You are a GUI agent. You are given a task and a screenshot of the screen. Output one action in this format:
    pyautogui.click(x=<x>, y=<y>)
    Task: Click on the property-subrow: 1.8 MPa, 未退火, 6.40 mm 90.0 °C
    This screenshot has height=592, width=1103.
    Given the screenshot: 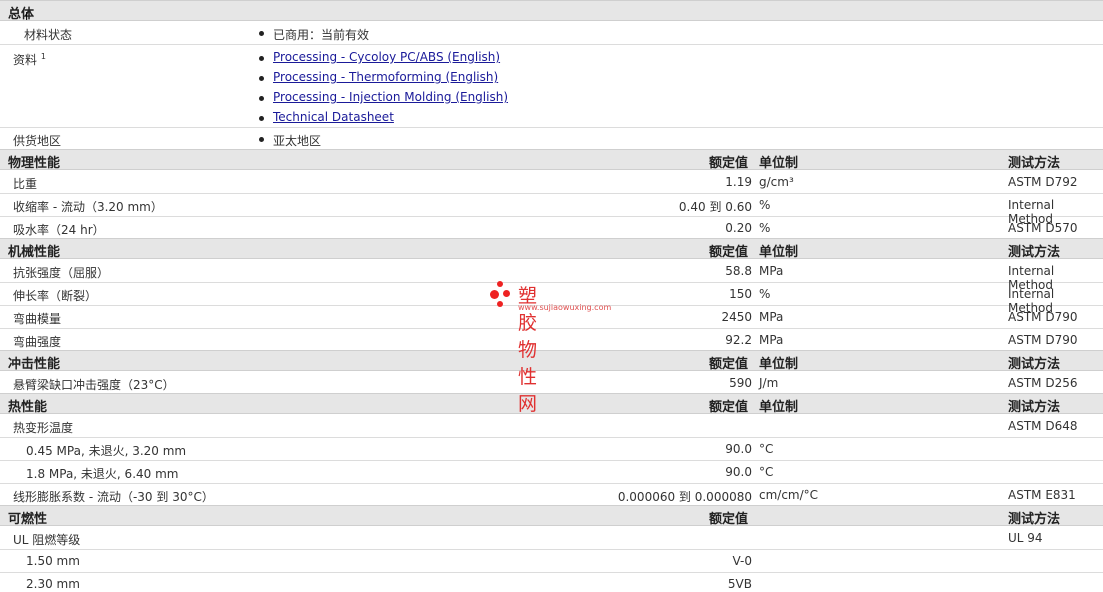 What is the action you would take?
    pyautogui.click(x=551, y=472)
    